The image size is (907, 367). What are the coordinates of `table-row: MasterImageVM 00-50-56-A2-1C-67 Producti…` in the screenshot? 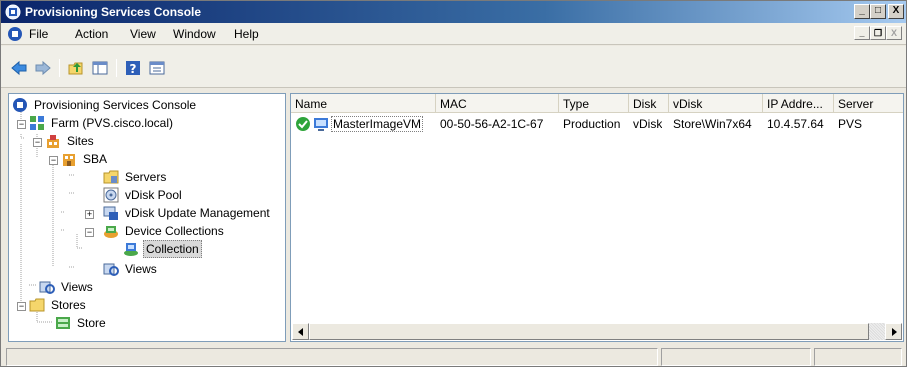 It's located at (597, 124).